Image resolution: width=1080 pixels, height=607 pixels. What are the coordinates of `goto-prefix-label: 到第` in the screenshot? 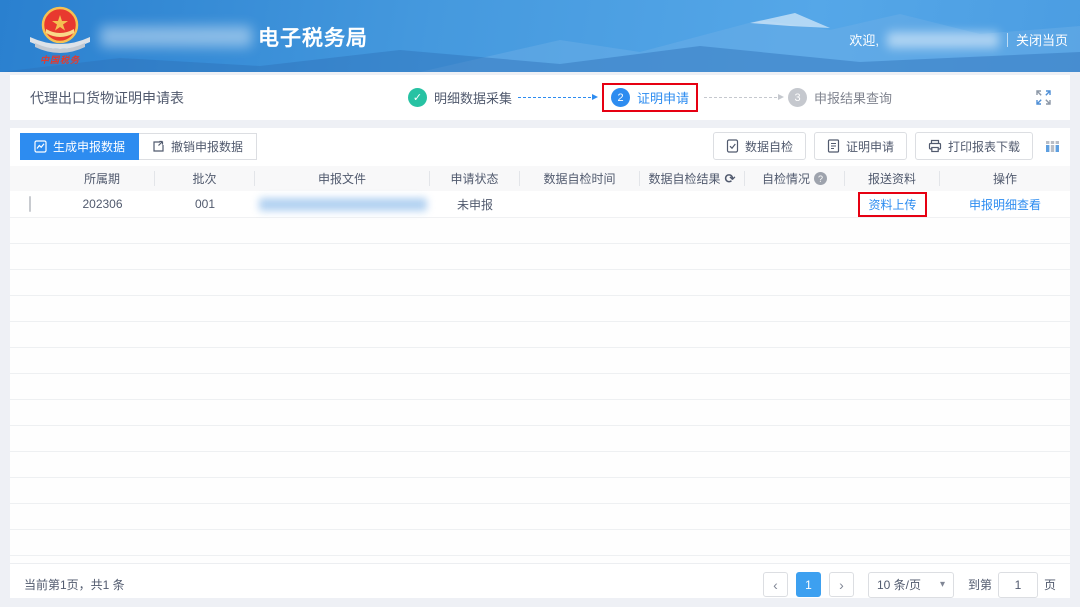 It's located at (979, 585).